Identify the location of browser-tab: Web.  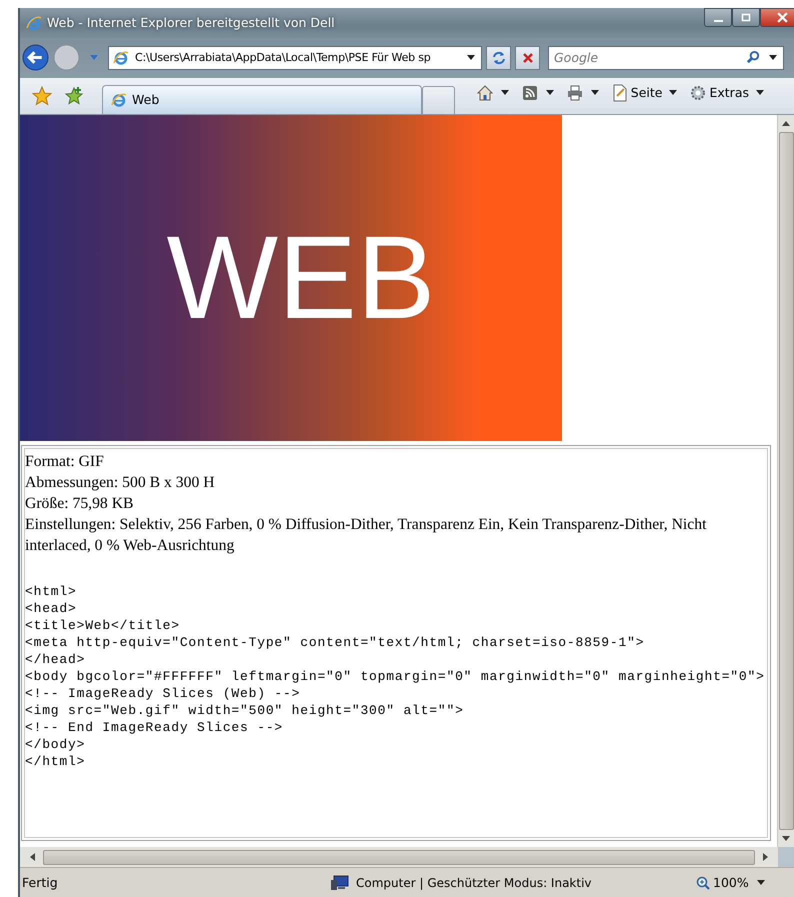
(262, 99).